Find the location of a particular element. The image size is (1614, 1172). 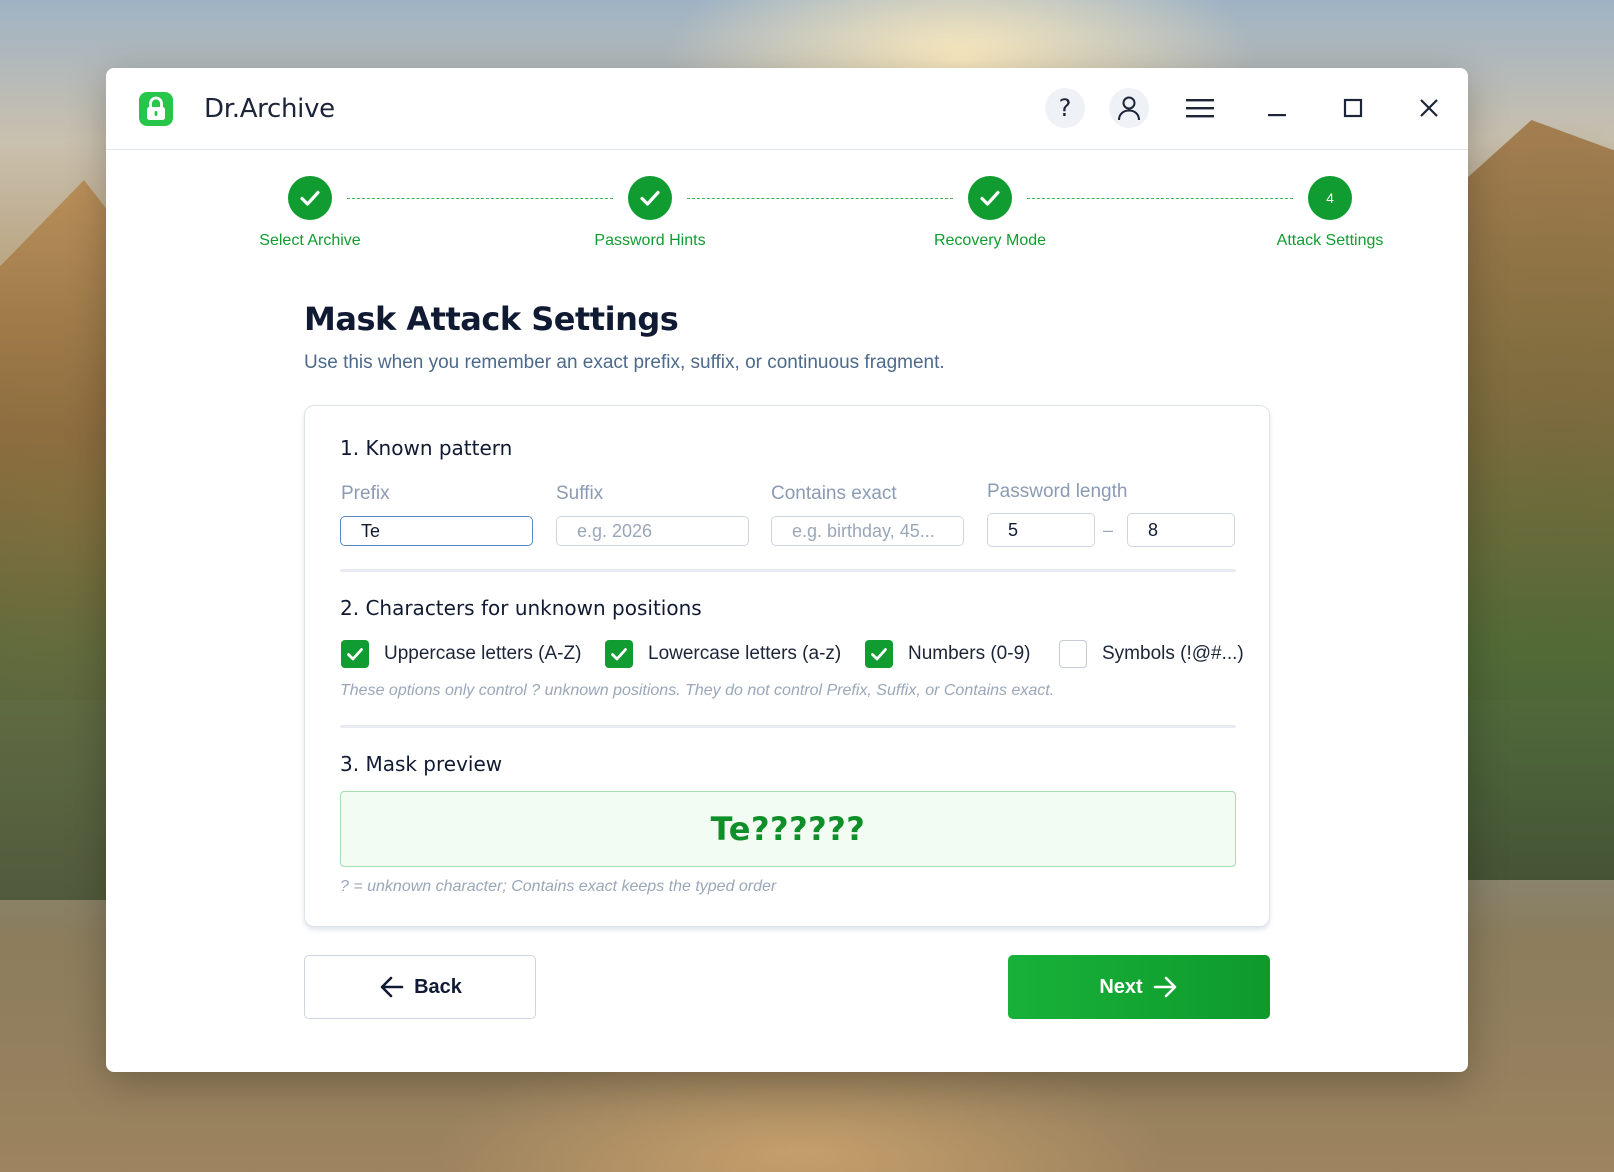

help-button: ? is located at coordinates (1065, 108).